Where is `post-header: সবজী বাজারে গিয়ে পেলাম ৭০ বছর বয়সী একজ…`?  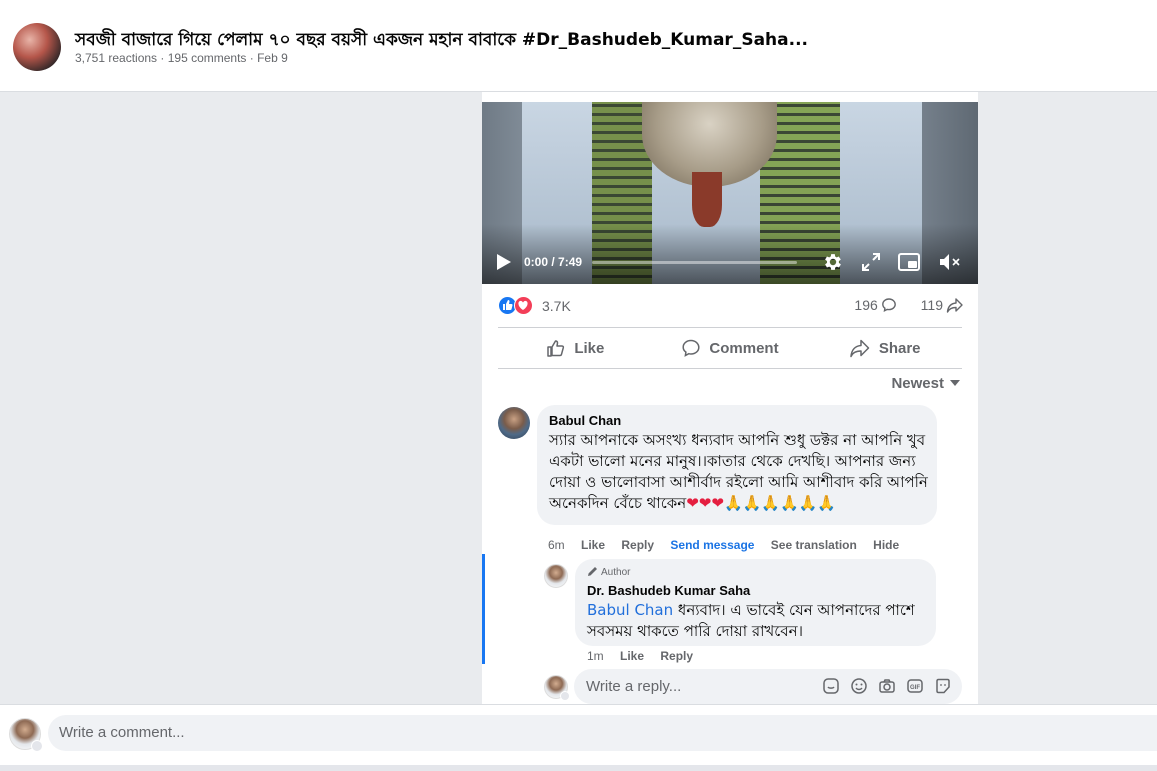
post-header: সবজী বাজারে গিয়ে পেলাম ৭০ বছর বয়সী একজ… is located at coordinates (578, 46).